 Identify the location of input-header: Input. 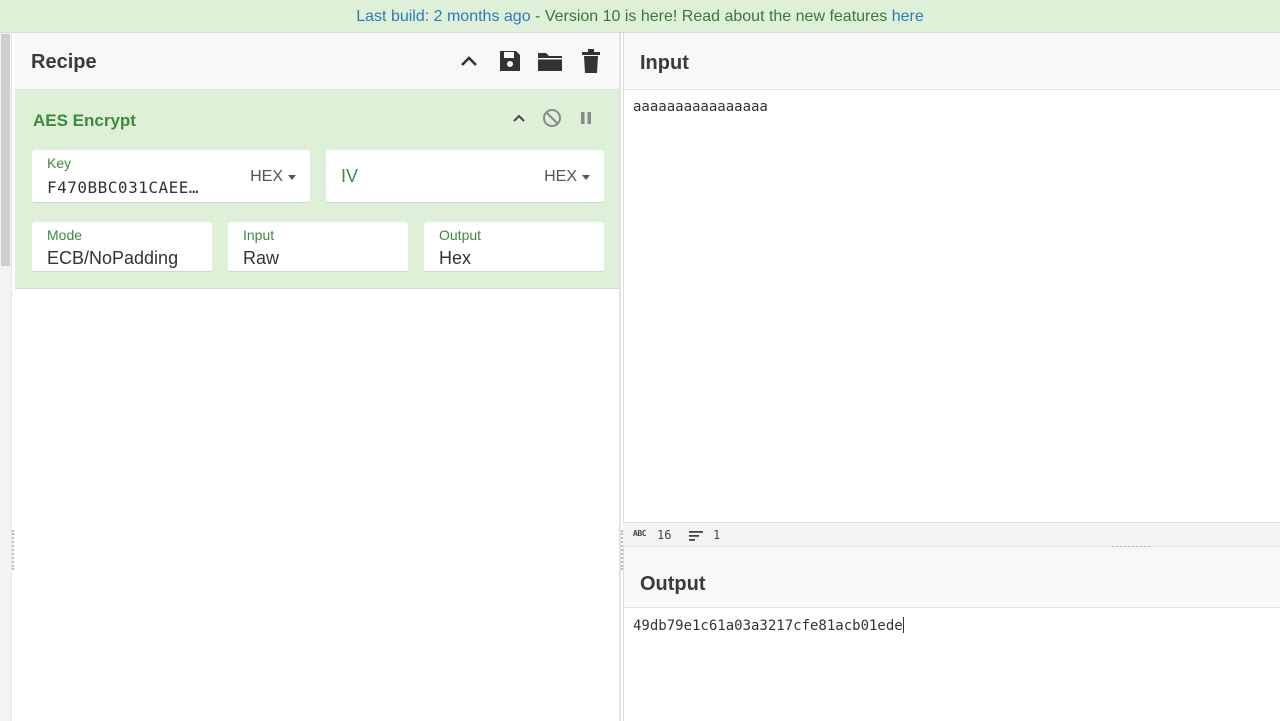
(952, 61).